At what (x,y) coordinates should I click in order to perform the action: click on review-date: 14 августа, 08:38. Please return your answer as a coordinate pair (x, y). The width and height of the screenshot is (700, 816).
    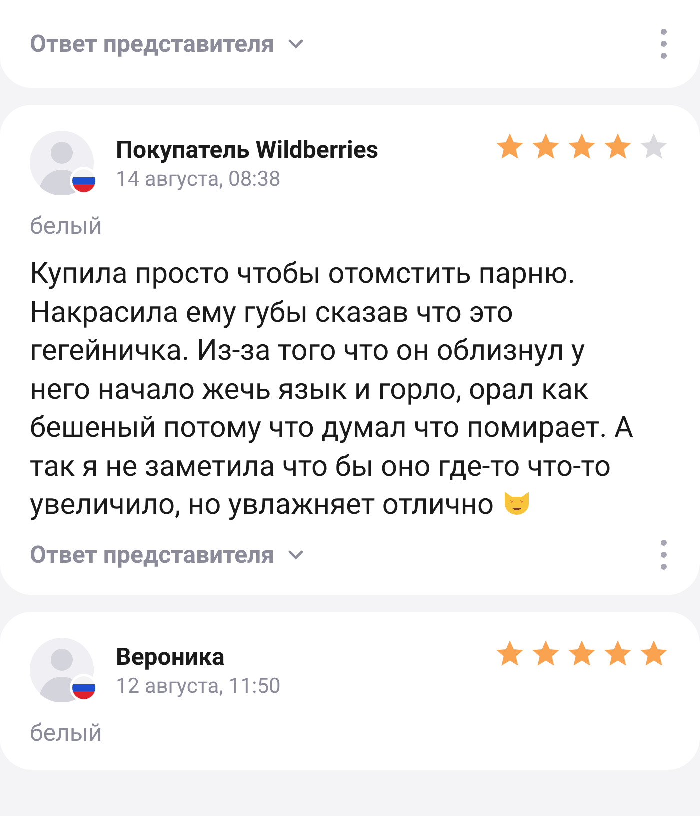
    Looking at the image, I should click on (198, 180).